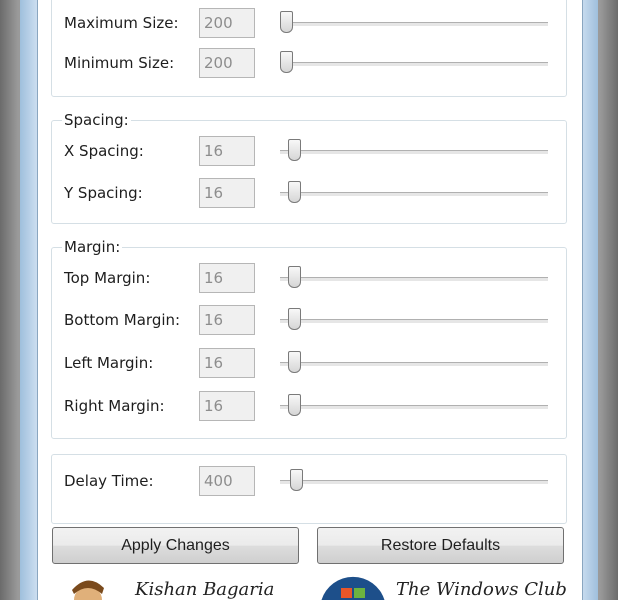 This screenshot has width=618, height=600. I want to click on setting-row: Y Spacing: 16, so click(309, 194).